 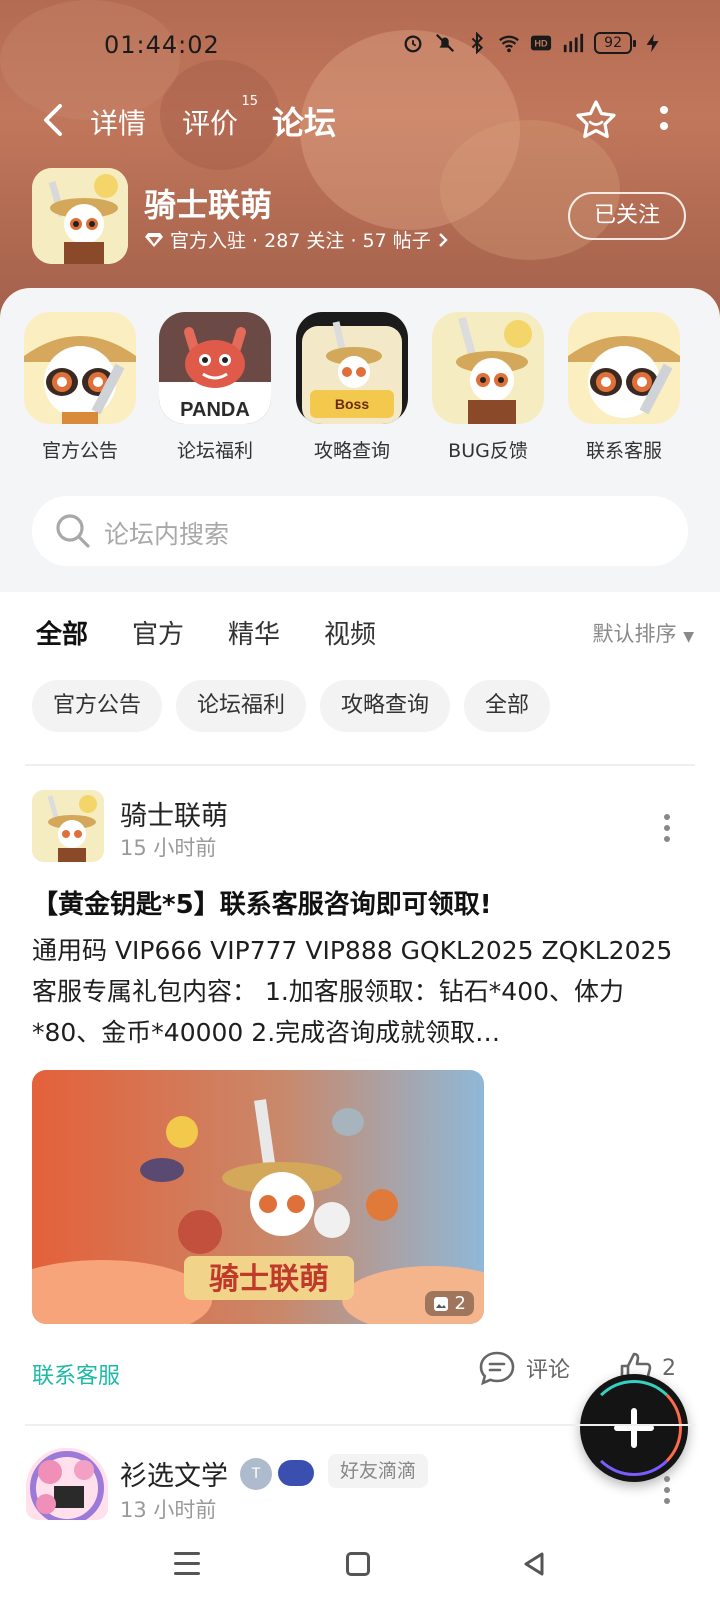 I want to click on shortcut-guide-search: Boss 攻略查询, so click(x=352, y=387).